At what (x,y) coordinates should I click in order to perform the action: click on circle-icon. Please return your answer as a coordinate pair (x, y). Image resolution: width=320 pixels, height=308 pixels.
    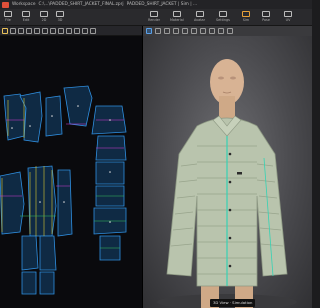
    Looking at the image, I should click on (45, 30).